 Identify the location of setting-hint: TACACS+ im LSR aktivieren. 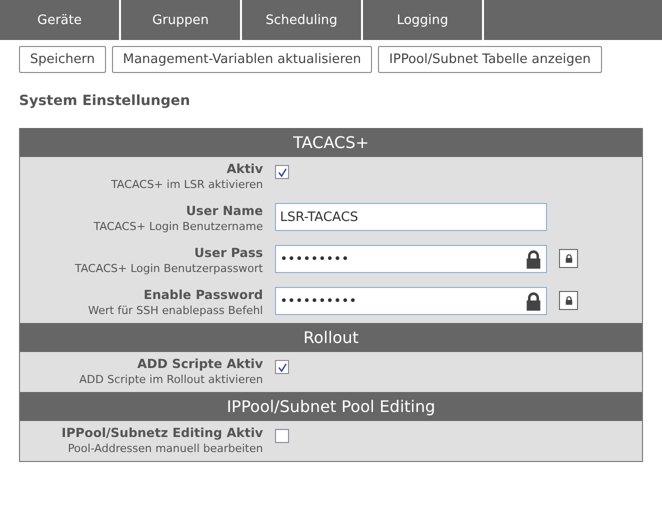
(187, 184).